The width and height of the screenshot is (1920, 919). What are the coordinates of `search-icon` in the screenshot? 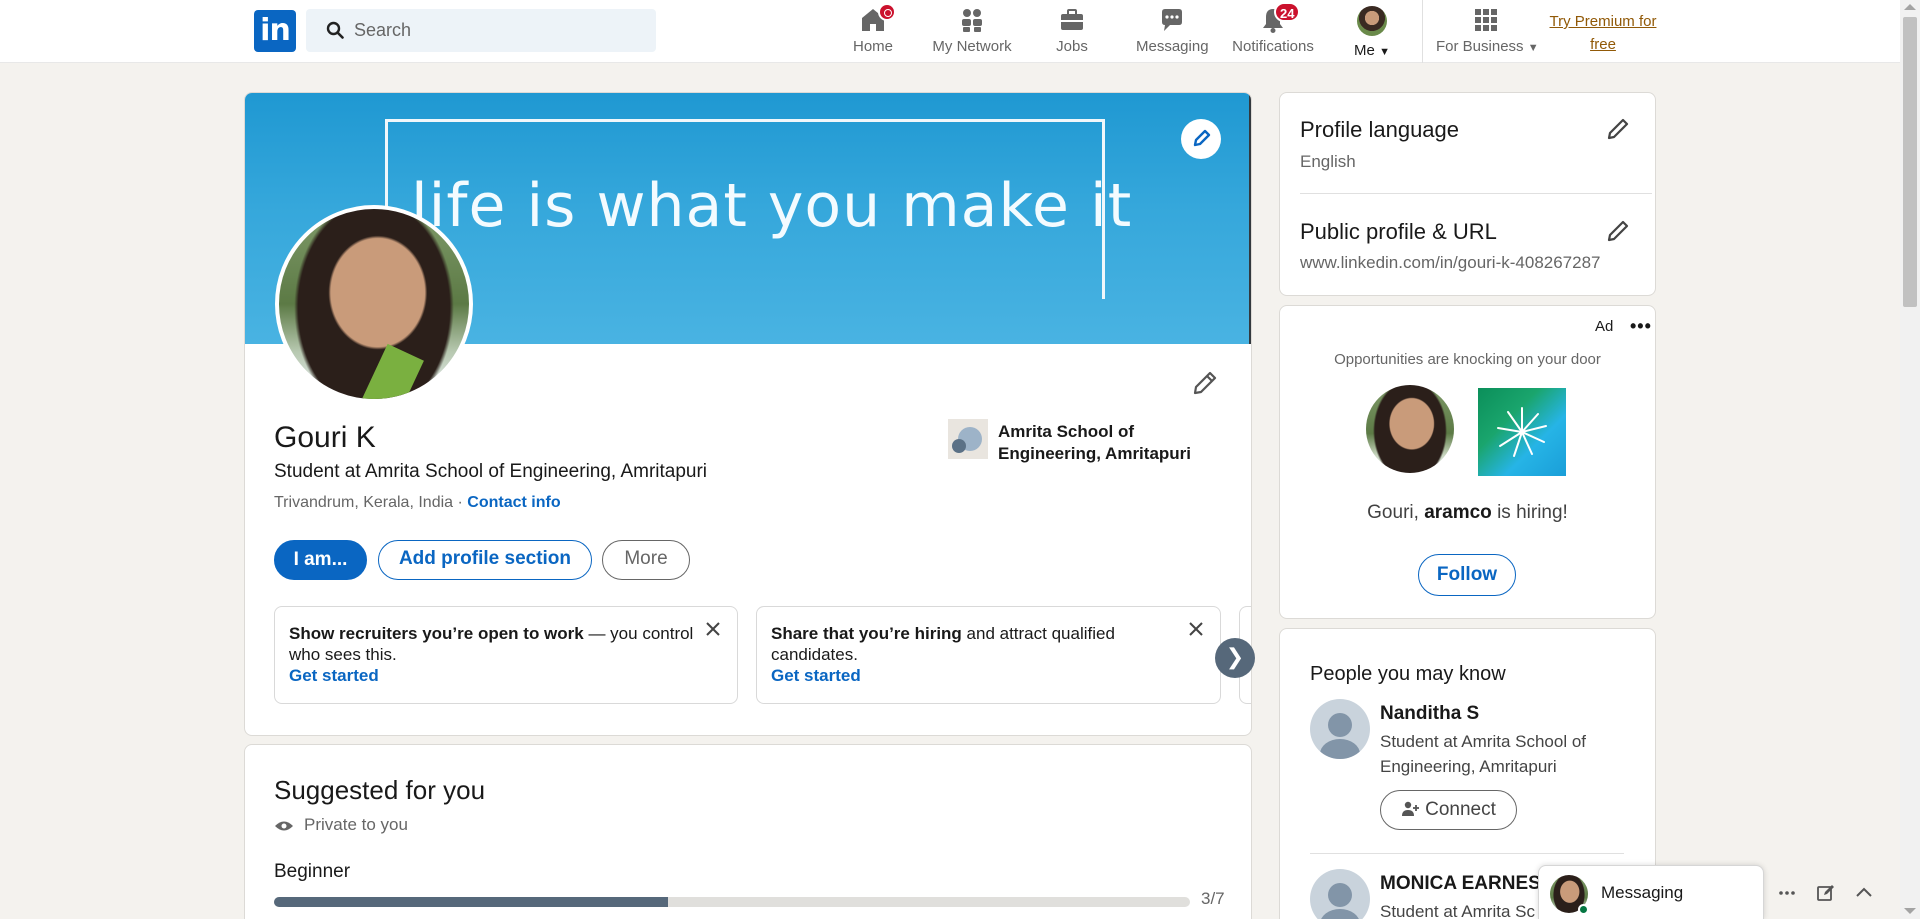 It's located at (335, 30).